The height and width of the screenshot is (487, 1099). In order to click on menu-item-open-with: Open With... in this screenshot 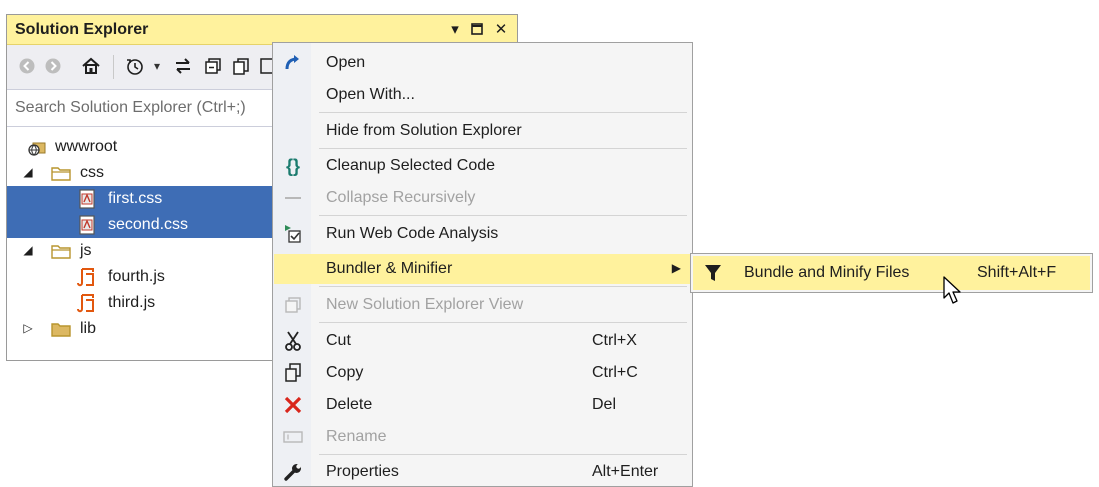, I will do `click(482, 95)`.